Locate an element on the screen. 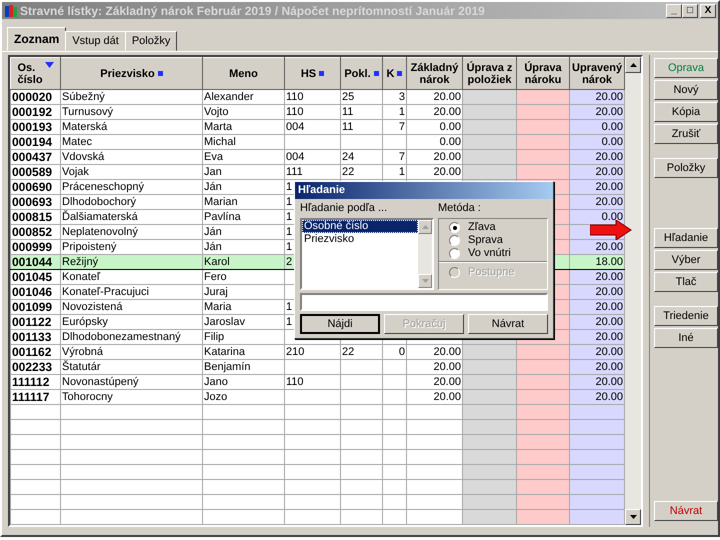 The width and height of the screenshot is (720, 540). table-cell: Pavlína is located at coordinates (222, 216).